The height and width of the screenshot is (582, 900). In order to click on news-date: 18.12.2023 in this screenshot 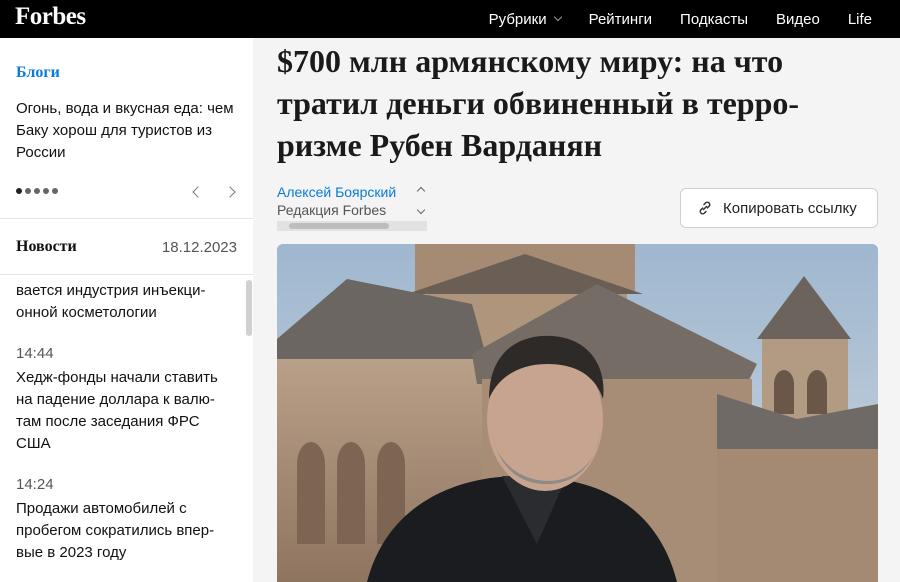, I will do `click(199, 247)`.